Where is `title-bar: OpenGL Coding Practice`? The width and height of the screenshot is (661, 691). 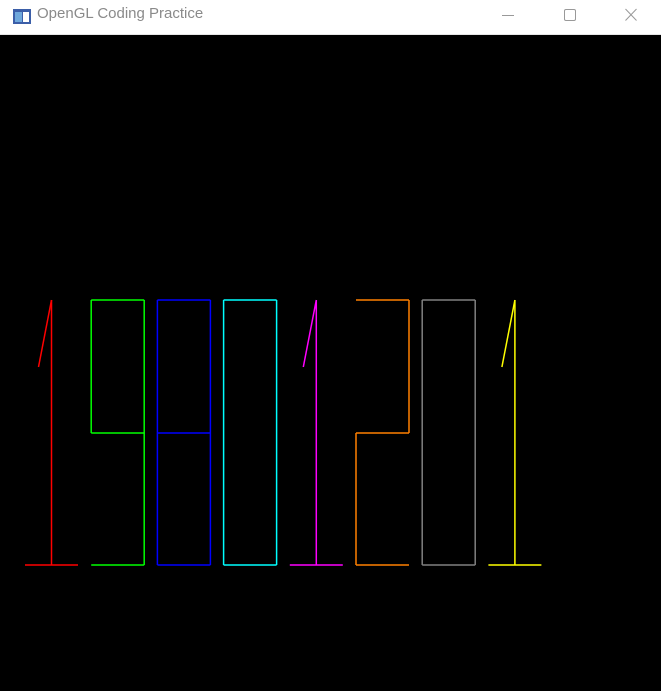
title-bar: OpenGL Coding Practice is located at coordinates (330, 17).